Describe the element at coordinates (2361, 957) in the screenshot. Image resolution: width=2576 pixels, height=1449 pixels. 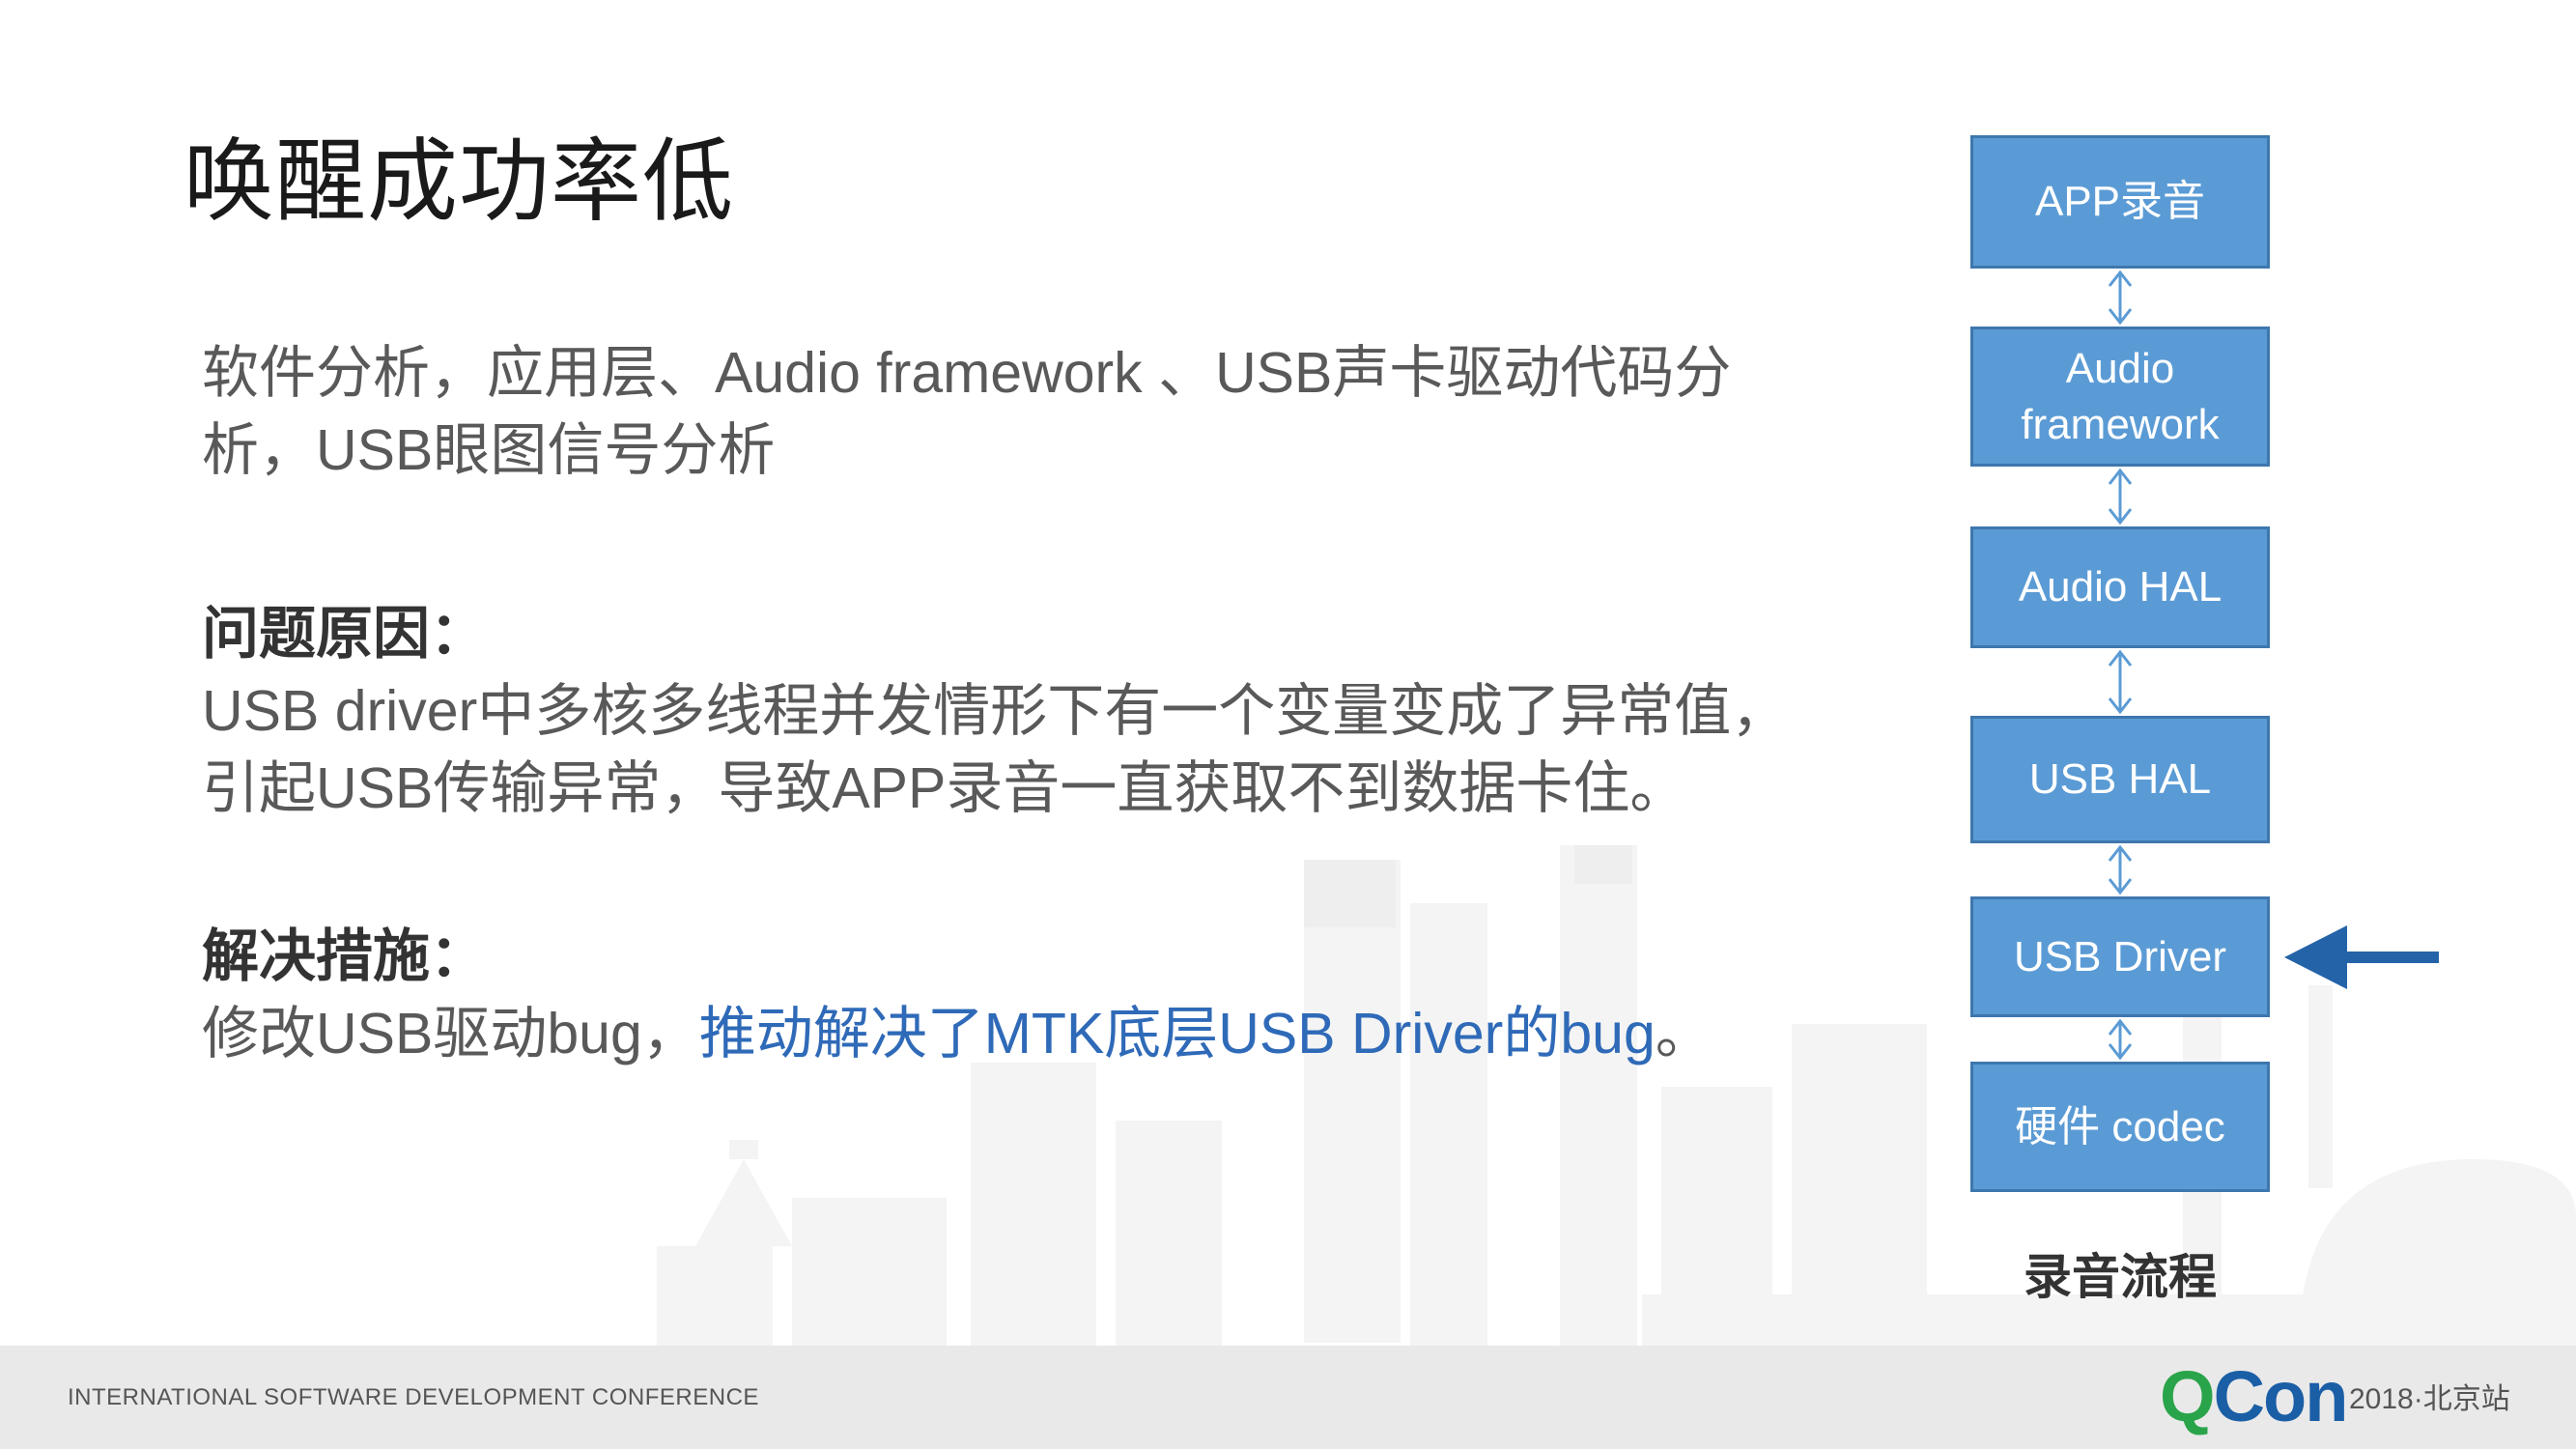
I see `pointer-arrow-icon` at that location.